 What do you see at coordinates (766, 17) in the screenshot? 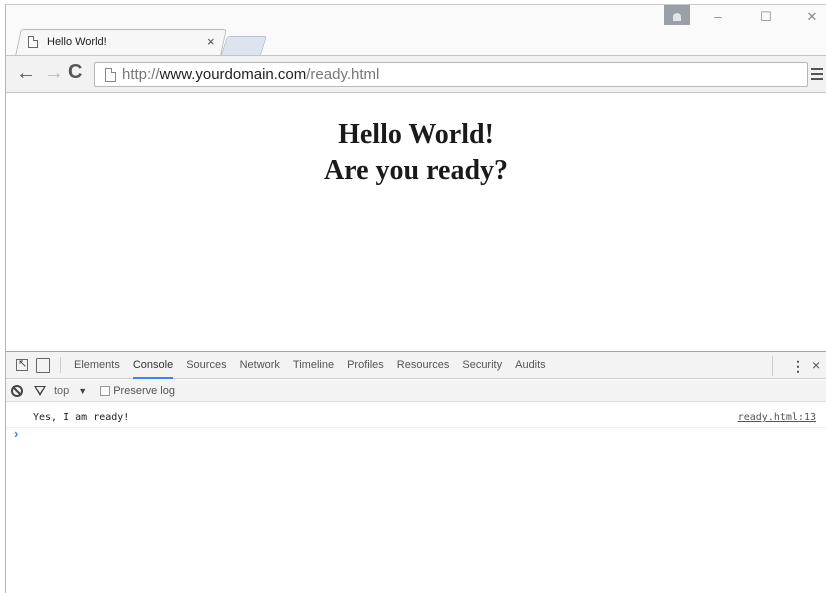
I see `maximize-button: ☐` at bounding box center [766, 17].